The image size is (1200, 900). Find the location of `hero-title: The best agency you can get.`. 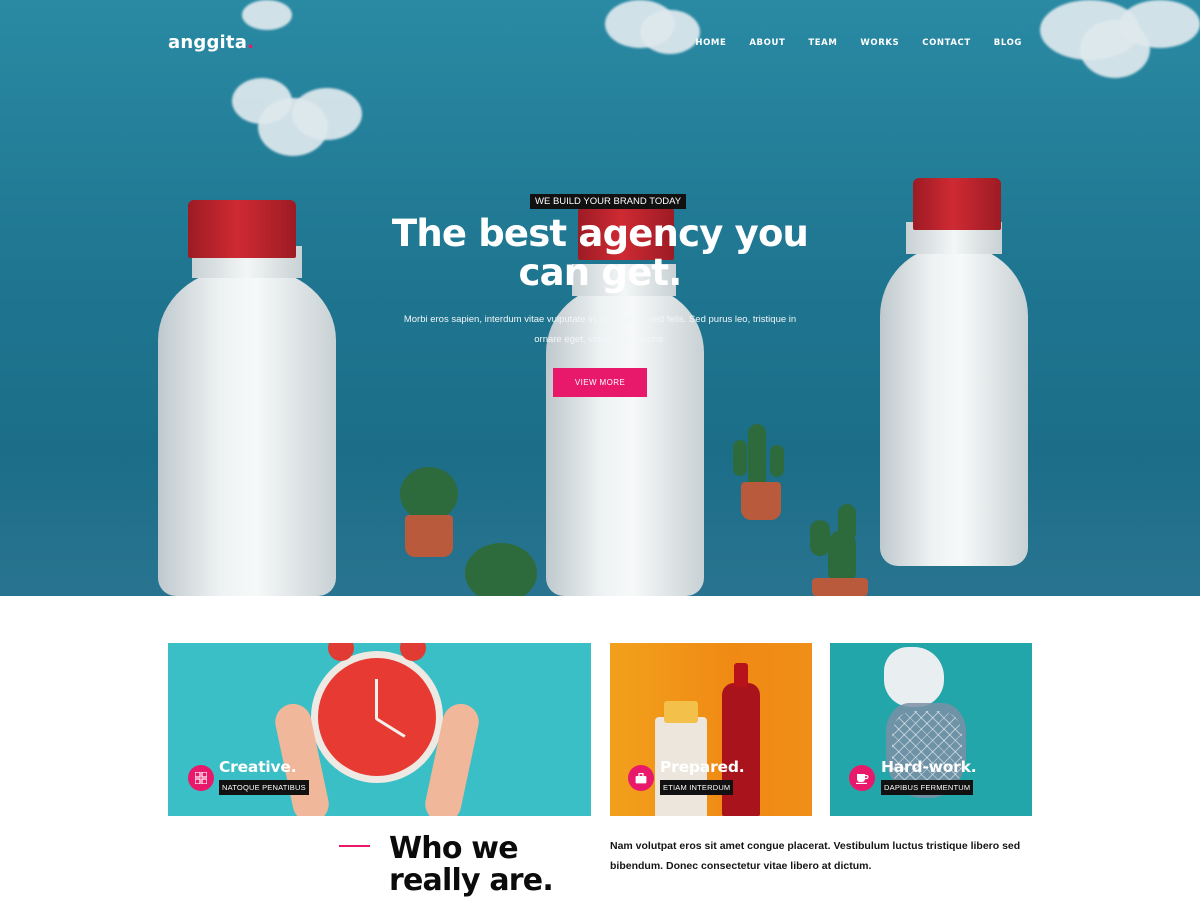

hero-title: The best agency you can get. is located at coordinates (600, 253).